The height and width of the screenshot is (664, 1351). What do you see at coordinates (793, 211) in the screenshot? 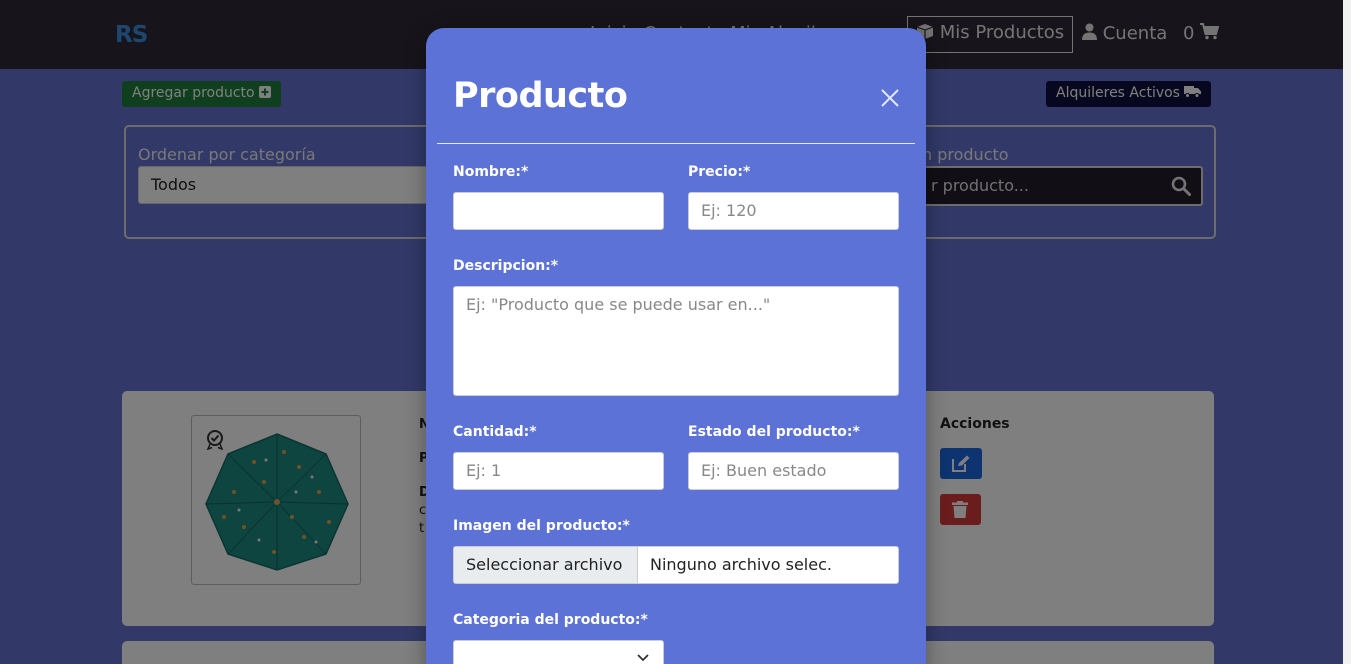
I see `precio-input: Ej: 120` at bounding box center [793, 211].